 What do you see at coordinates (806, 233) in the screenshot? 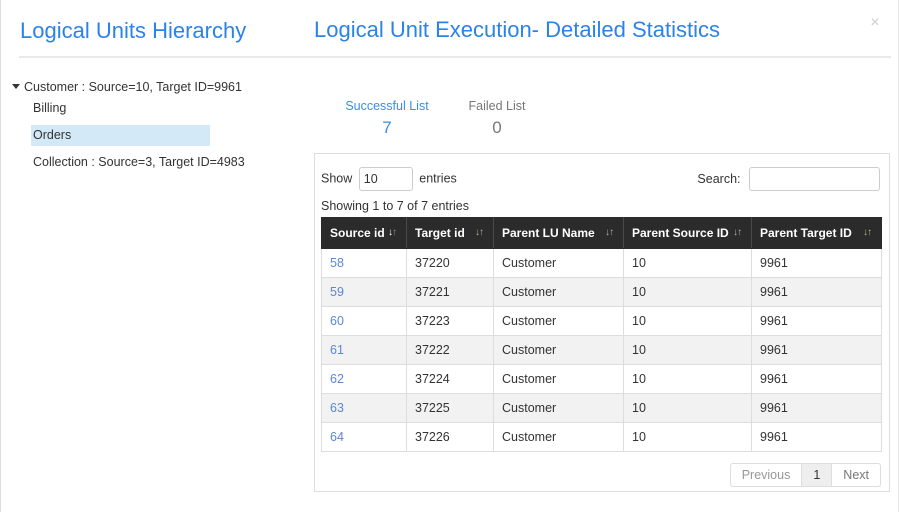
I see `column-header-parent-target-id-label: Parent Target ID` at bounding box center [806, 233].